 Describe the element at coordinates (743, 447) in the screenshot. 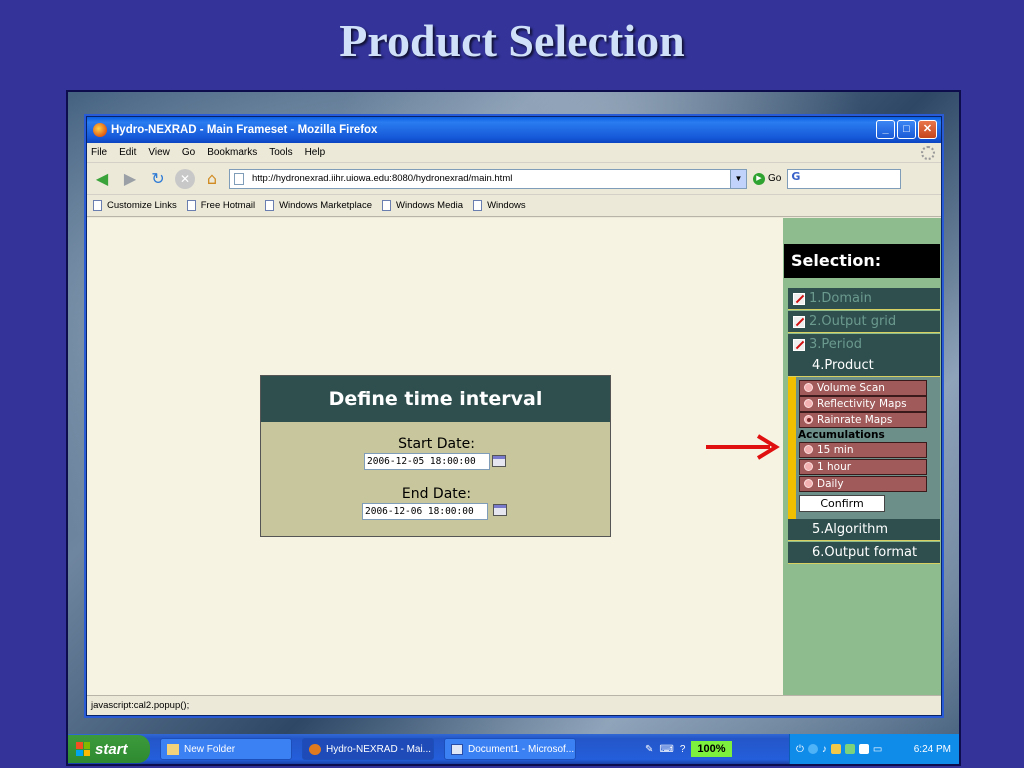

I see `red-arrow-icon` at that location.